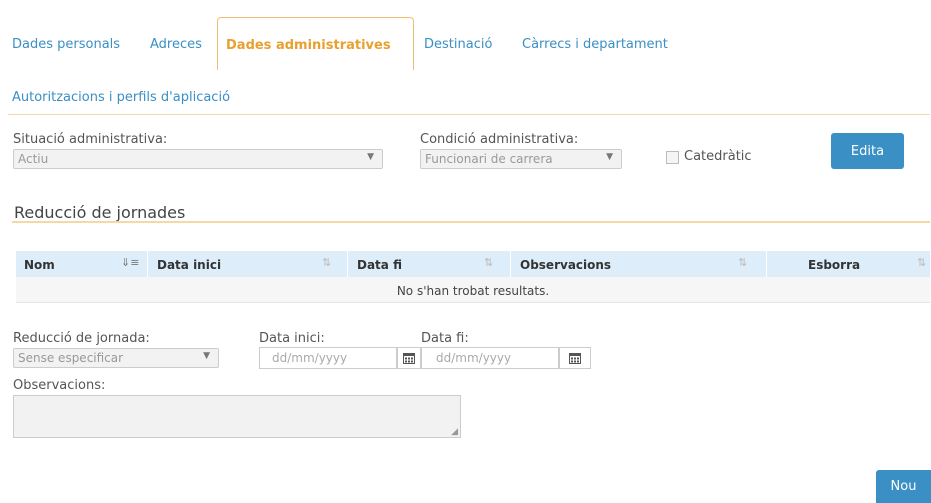  What do you see at coordinates (100, 212) in the screenshot?
I see `reduction-title: Reducció de jornades` at bounding box center [100, 212].